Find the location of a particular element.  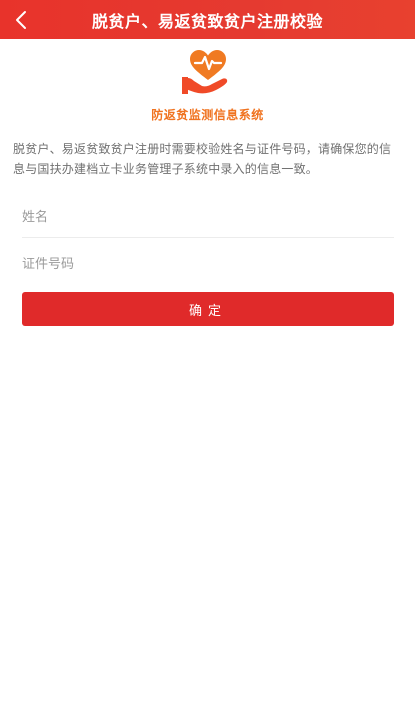

chevron-left-icon is located at coordinates (21, 19).